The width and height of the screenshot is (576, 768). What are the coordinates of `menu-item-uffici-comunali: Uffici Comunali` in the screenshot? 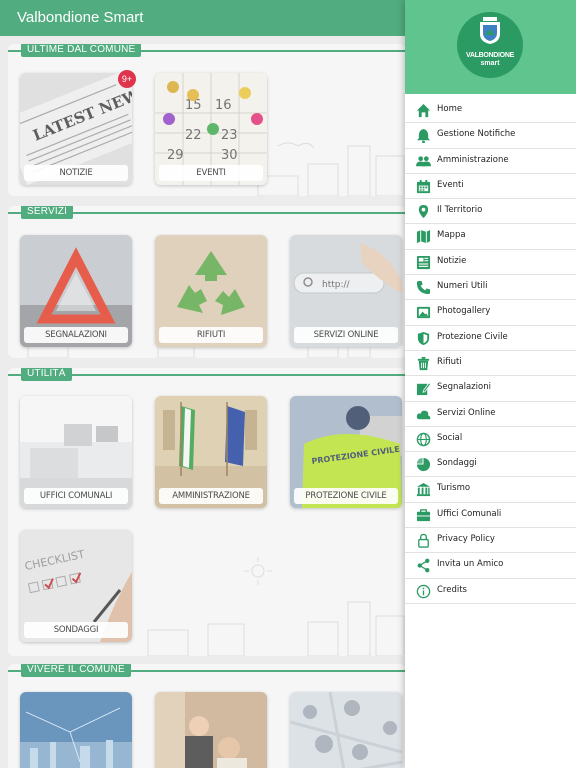 It's located at (490, 516).